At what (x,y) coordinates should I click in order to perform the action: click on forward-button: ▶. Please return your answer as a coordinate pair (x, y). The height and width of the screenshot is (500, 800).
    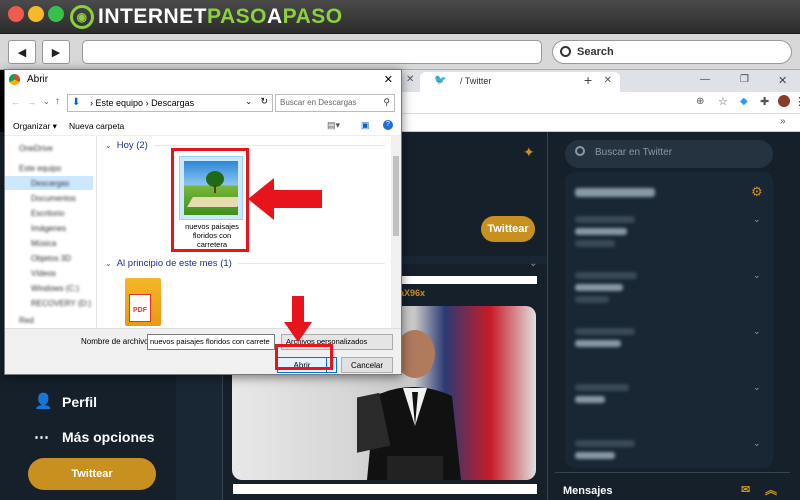
    Looking at the image, I should click on (56, 52).